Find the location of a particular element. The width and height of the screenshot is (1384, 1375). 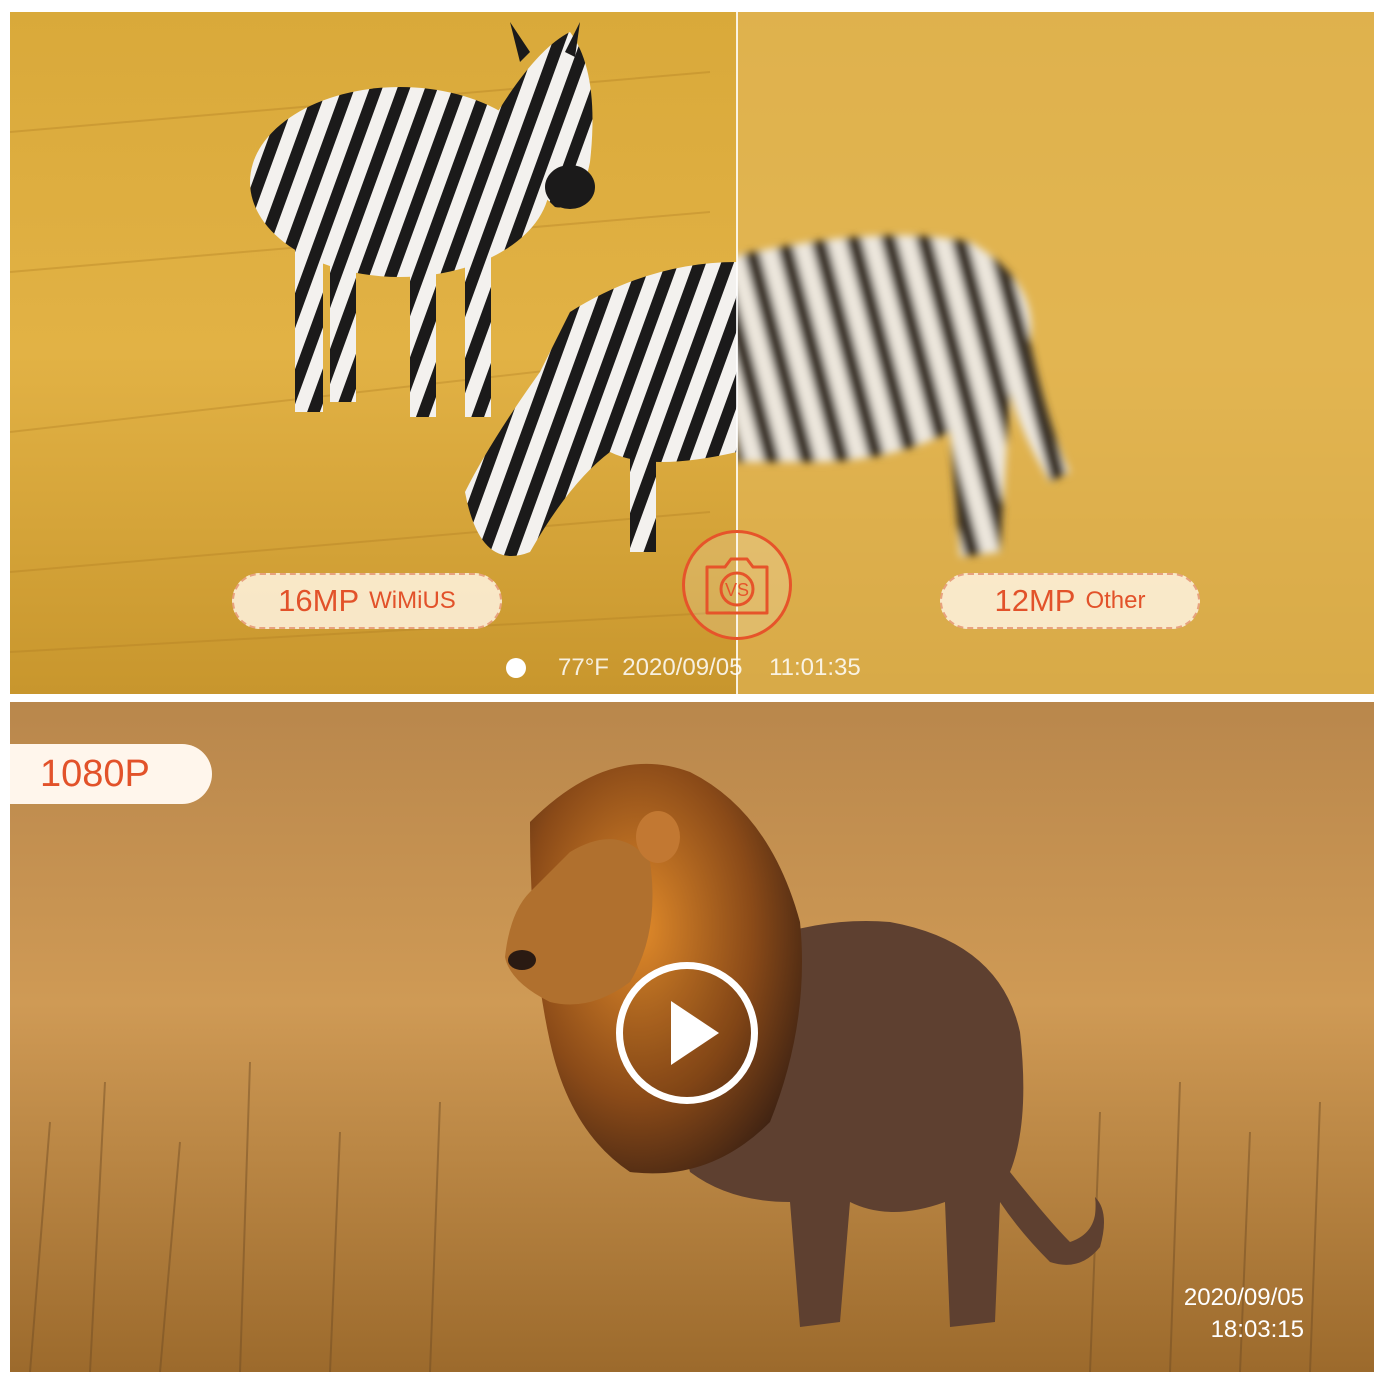

vs-text: VS is located at coordinates (737, 590).